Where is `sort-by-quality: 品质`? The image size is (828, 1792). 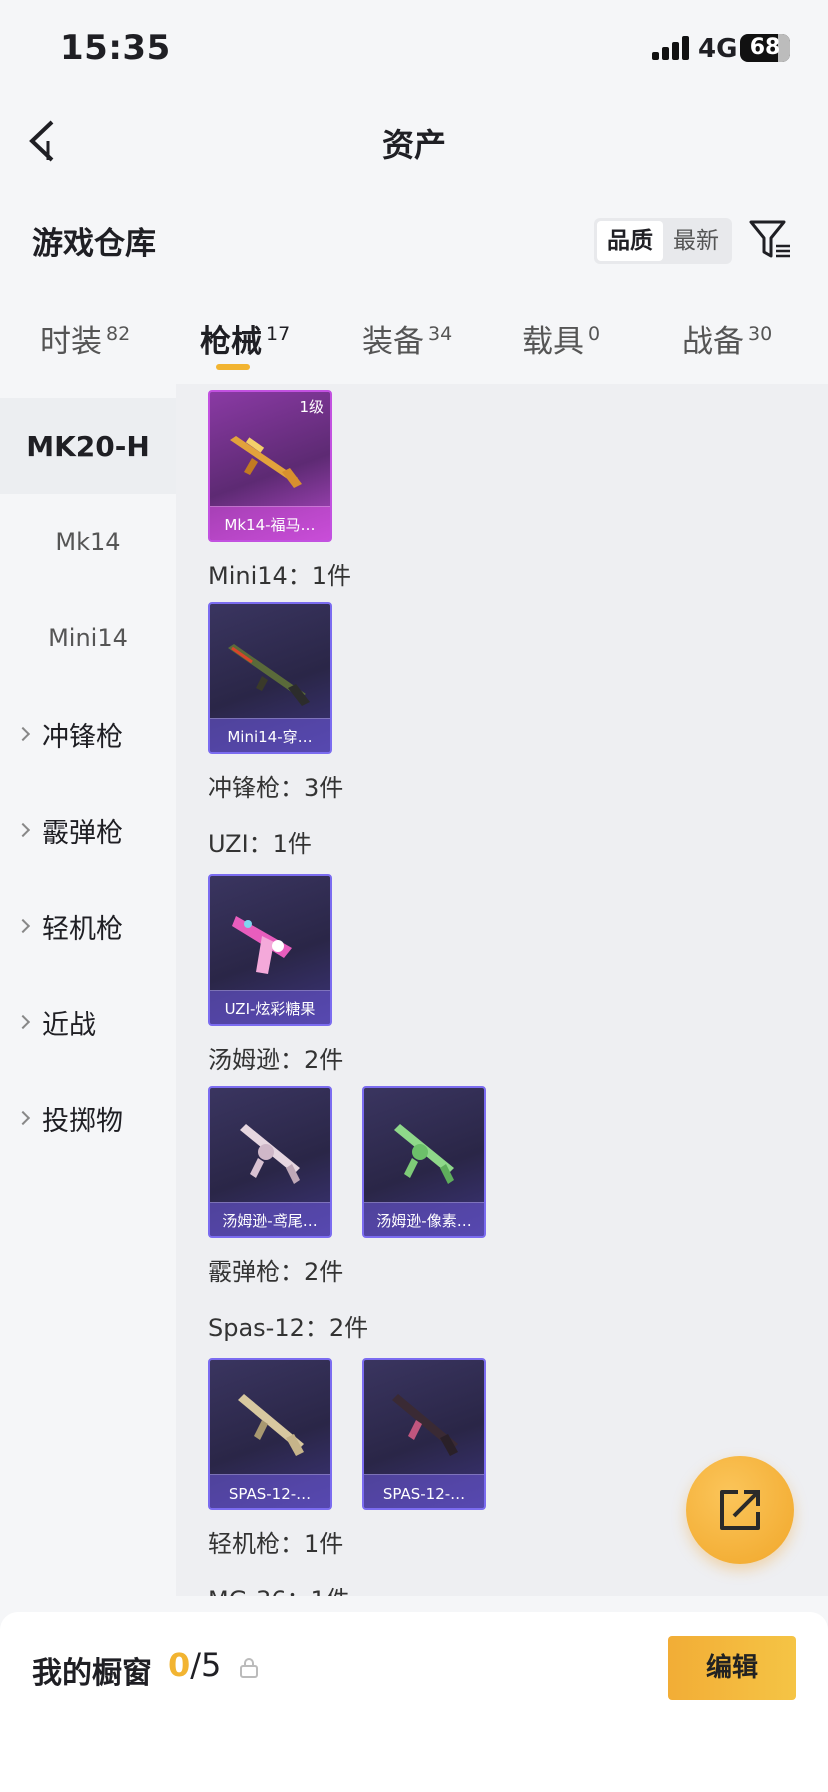
sort-by-quality: 品质 is located at coordinates (630, 241).